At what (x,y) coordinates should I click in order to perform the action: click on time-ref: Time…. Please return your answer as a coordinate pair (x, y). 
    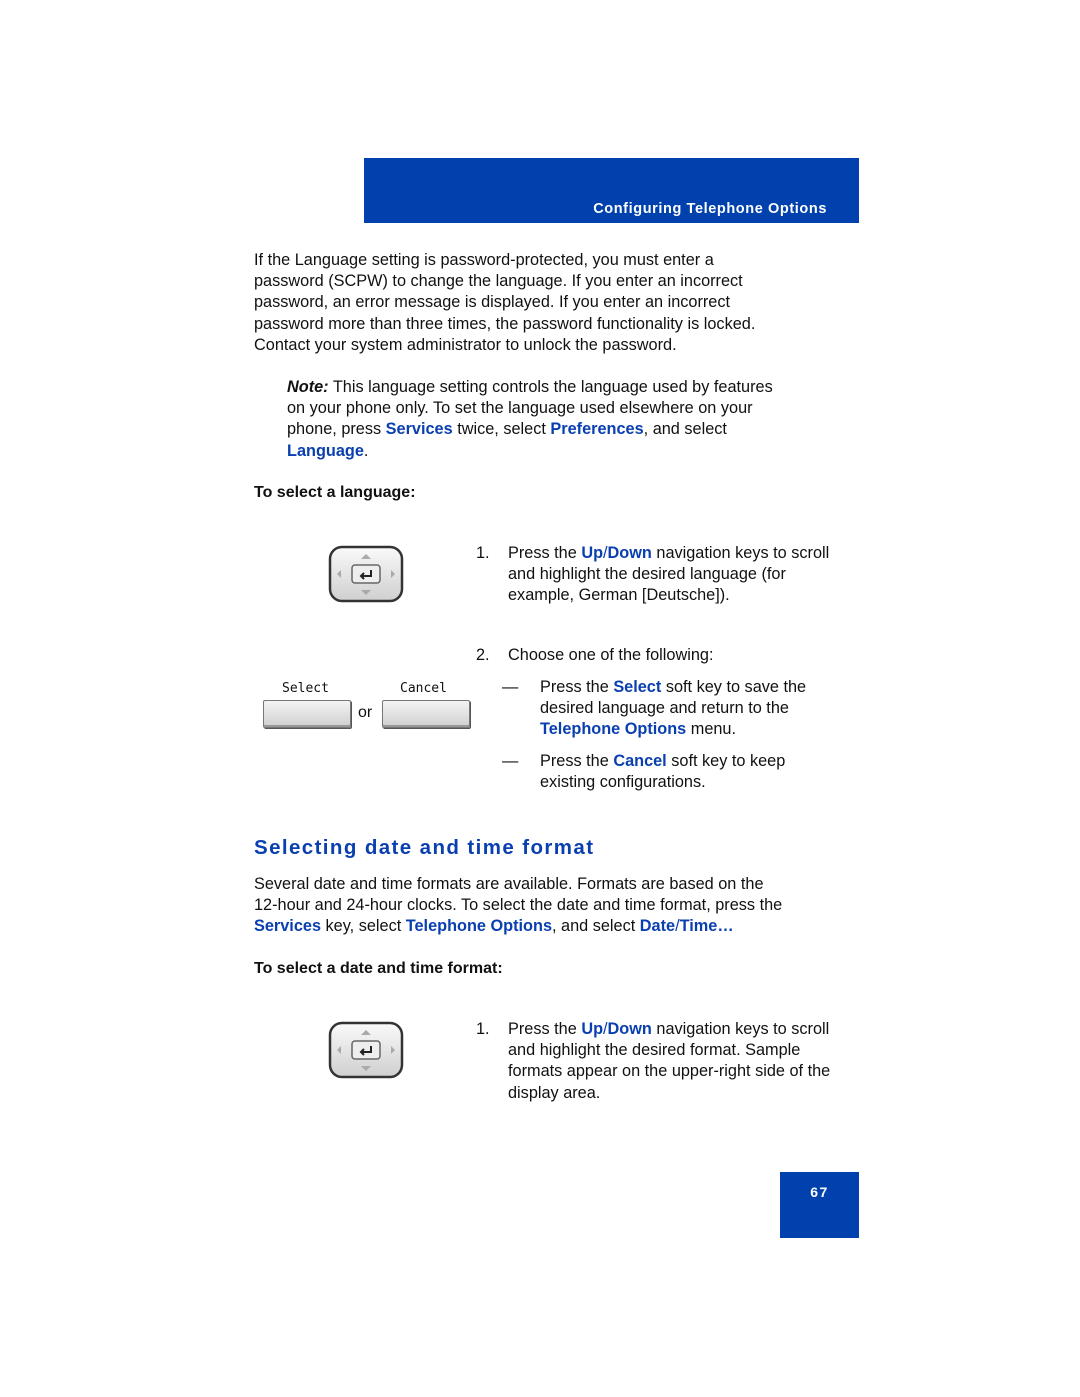
    Looking at the image, I should click on (706, 926).